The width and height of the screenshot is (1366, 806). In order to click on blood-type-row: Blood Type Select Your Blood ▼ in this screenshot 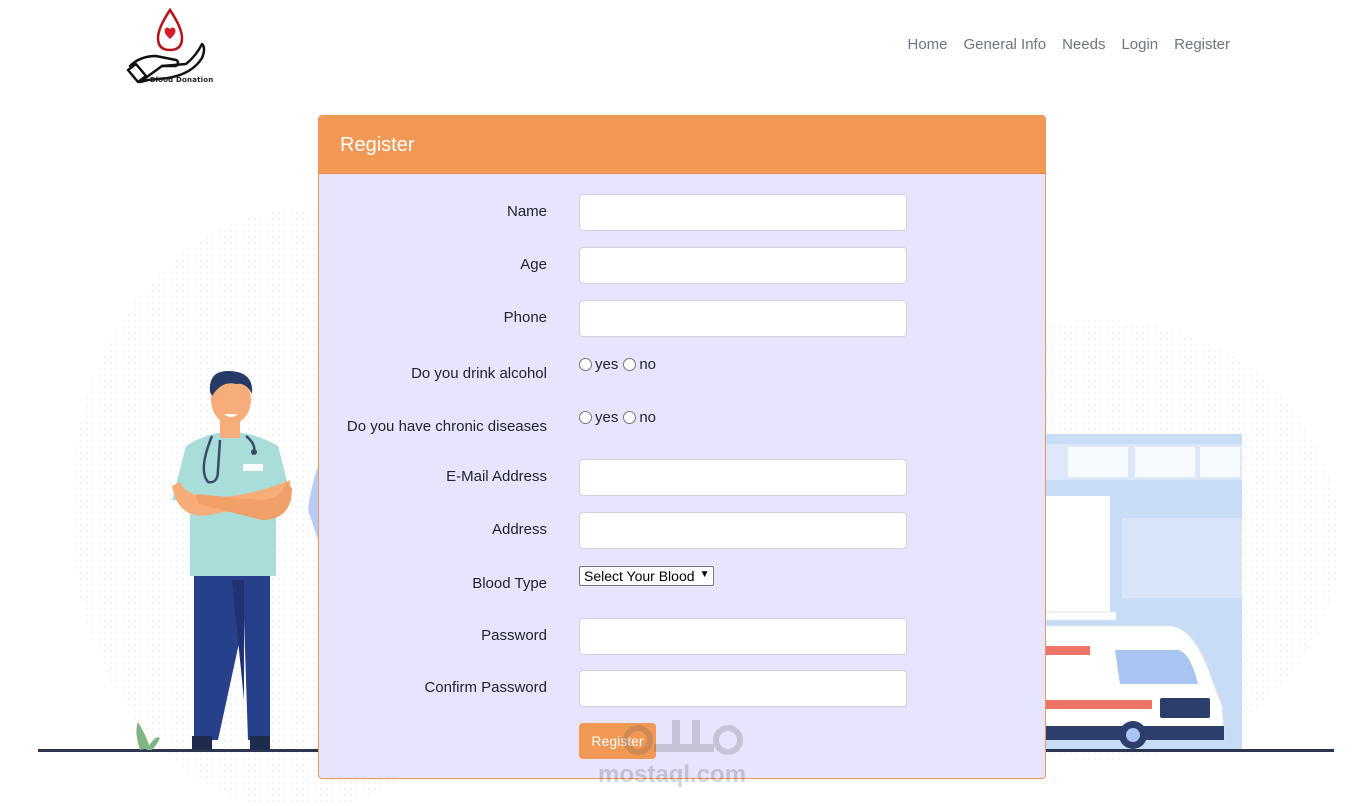, I will do `click(682, 586)`.